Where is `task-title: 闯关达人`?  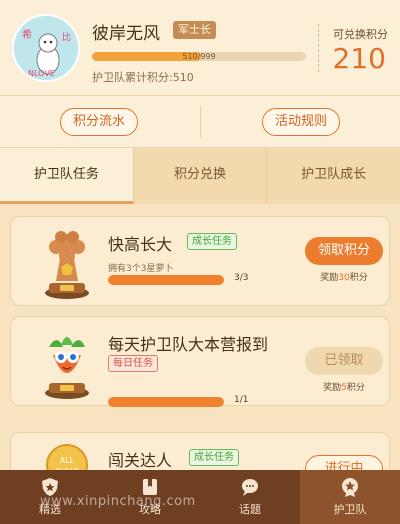 task-title: 闯关达人 is located at coordinates (140, 460).